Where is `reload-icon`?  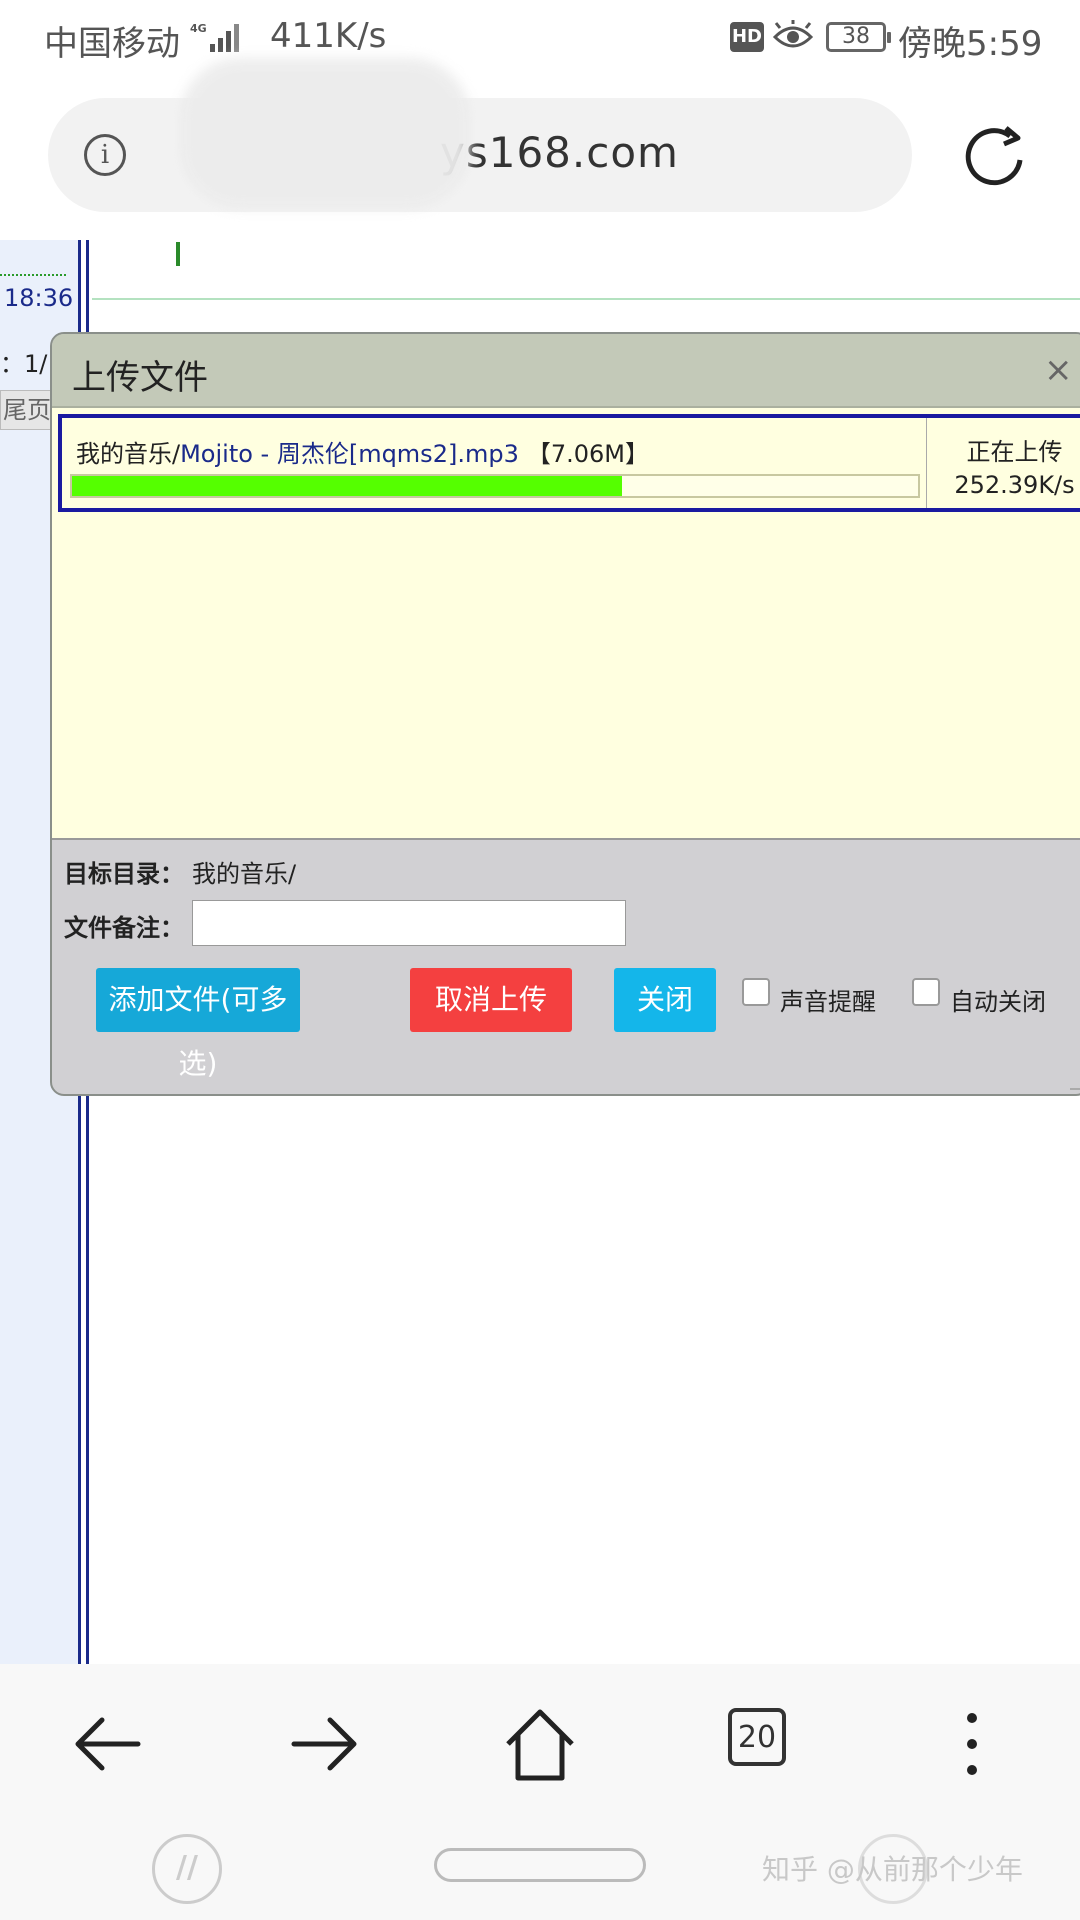 reload-icon is located at coordinates (994, 156).